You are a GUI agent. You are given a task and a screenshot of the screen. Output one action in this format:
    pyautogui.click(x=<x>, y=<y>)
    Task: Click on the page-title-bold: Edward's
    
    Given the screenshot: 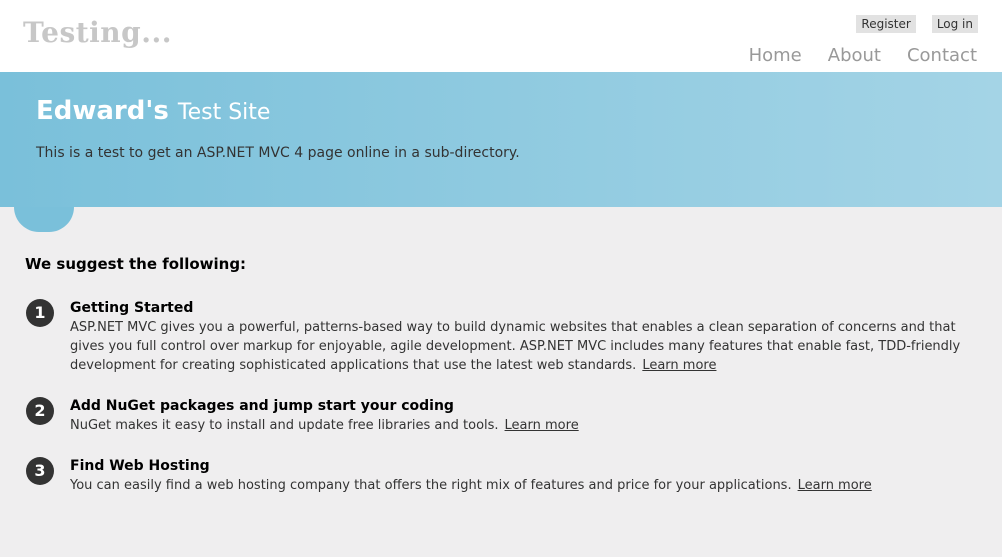 What is the action you would take?
    pyautogui.click(x=102, y=111)
    